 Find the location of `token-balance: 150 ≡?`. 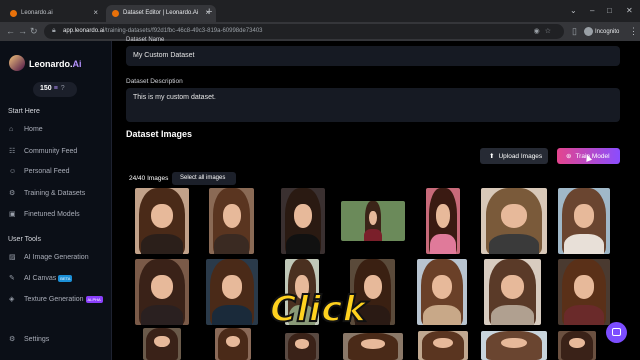

token-balance: 150 ≡? is located at coordinates (55, 89).